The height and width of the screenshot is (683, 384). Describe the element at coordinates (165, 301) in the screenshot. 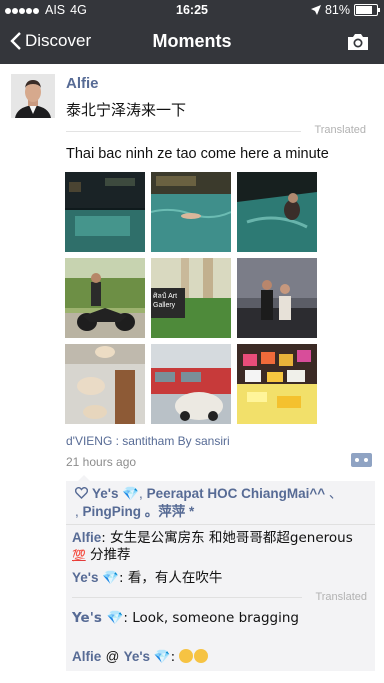

I see `gallery-sign: ศิลป์ Art Gallery` at that location.